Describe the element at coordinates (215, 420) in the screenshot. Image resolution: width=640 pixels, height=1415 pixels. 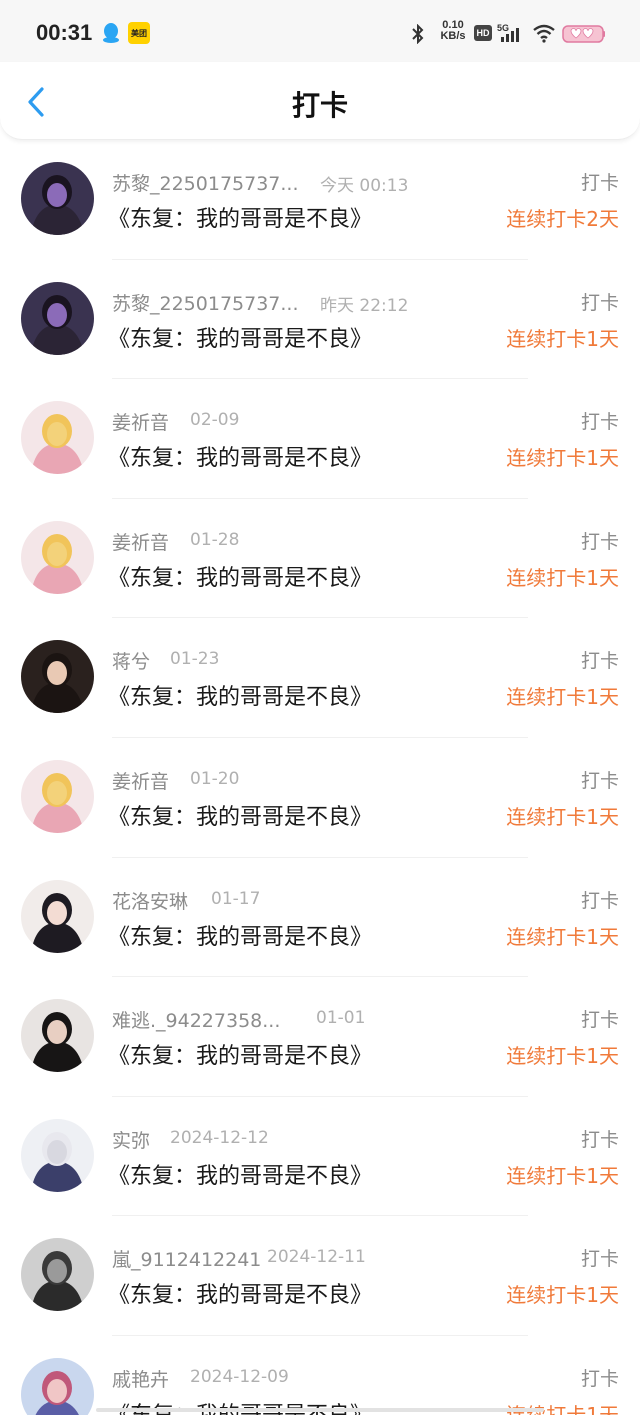
I see `checkin-time: 02-09` at that location.